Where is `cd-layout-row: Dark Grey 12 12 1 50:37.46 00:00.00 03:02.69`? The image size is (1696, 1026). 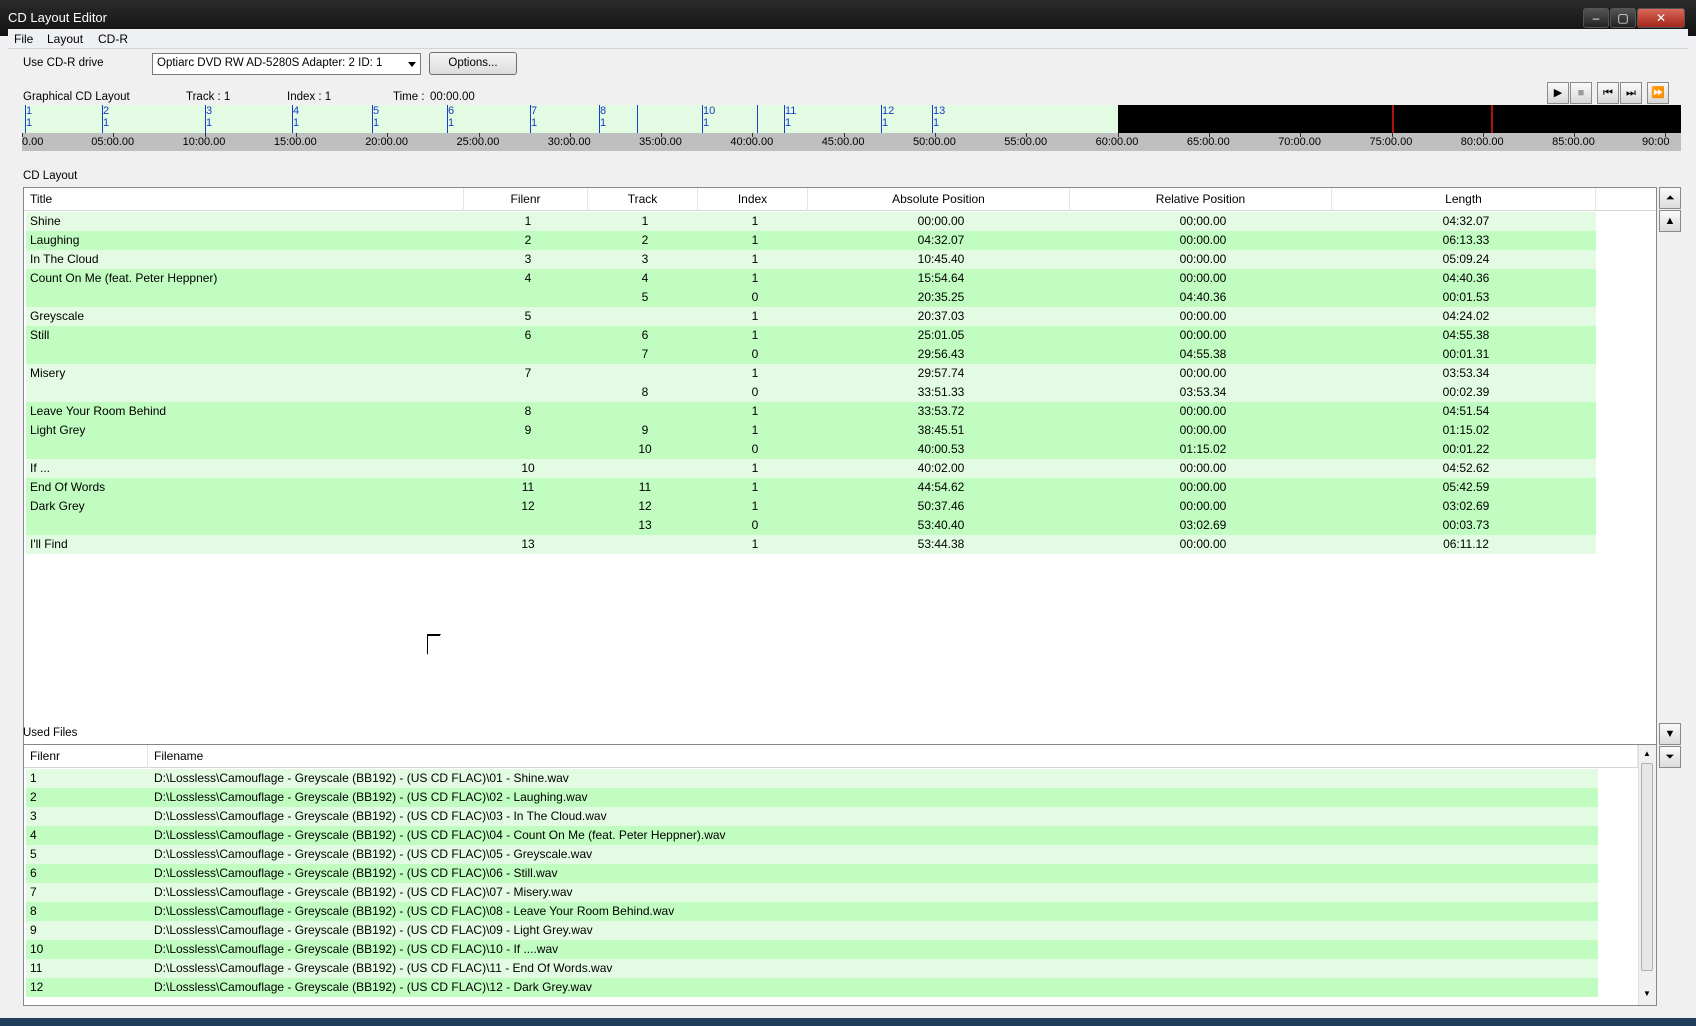 cd-layout-row: Dark Grey 12 12 1 50:37.46 00:00.00 03:02.69 is located at coordinates (811, 506).